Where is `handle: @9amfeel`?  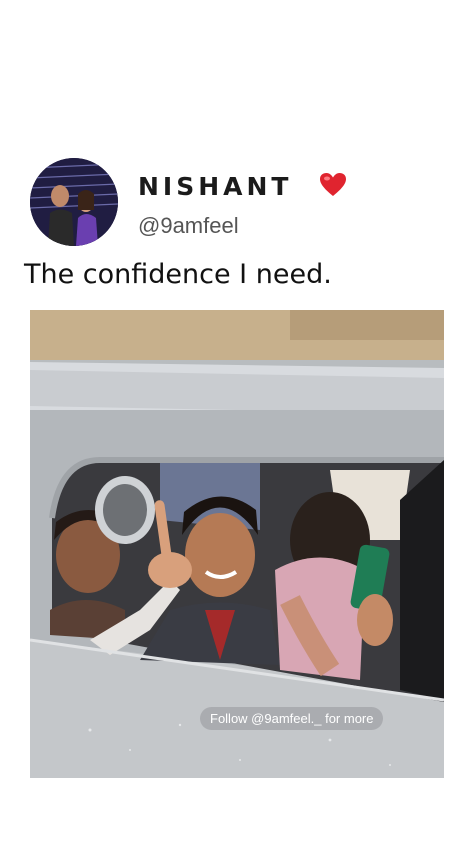 handle: @9amfeel is located at coordinates (188, 226).